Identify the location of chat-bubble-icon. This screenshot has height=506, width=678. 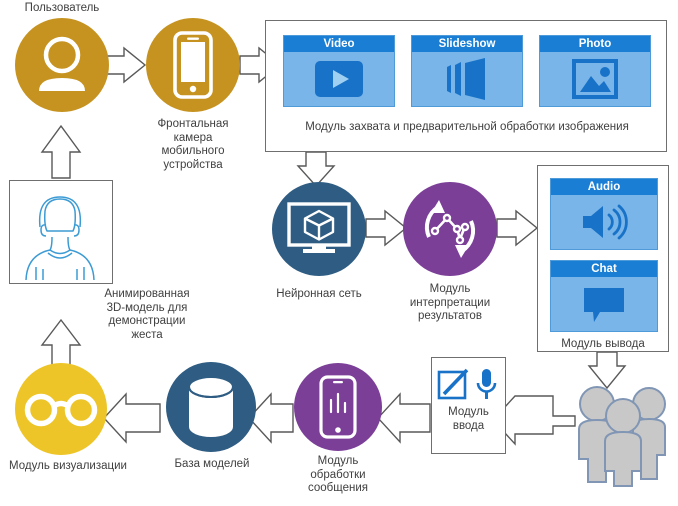
(604, 305).